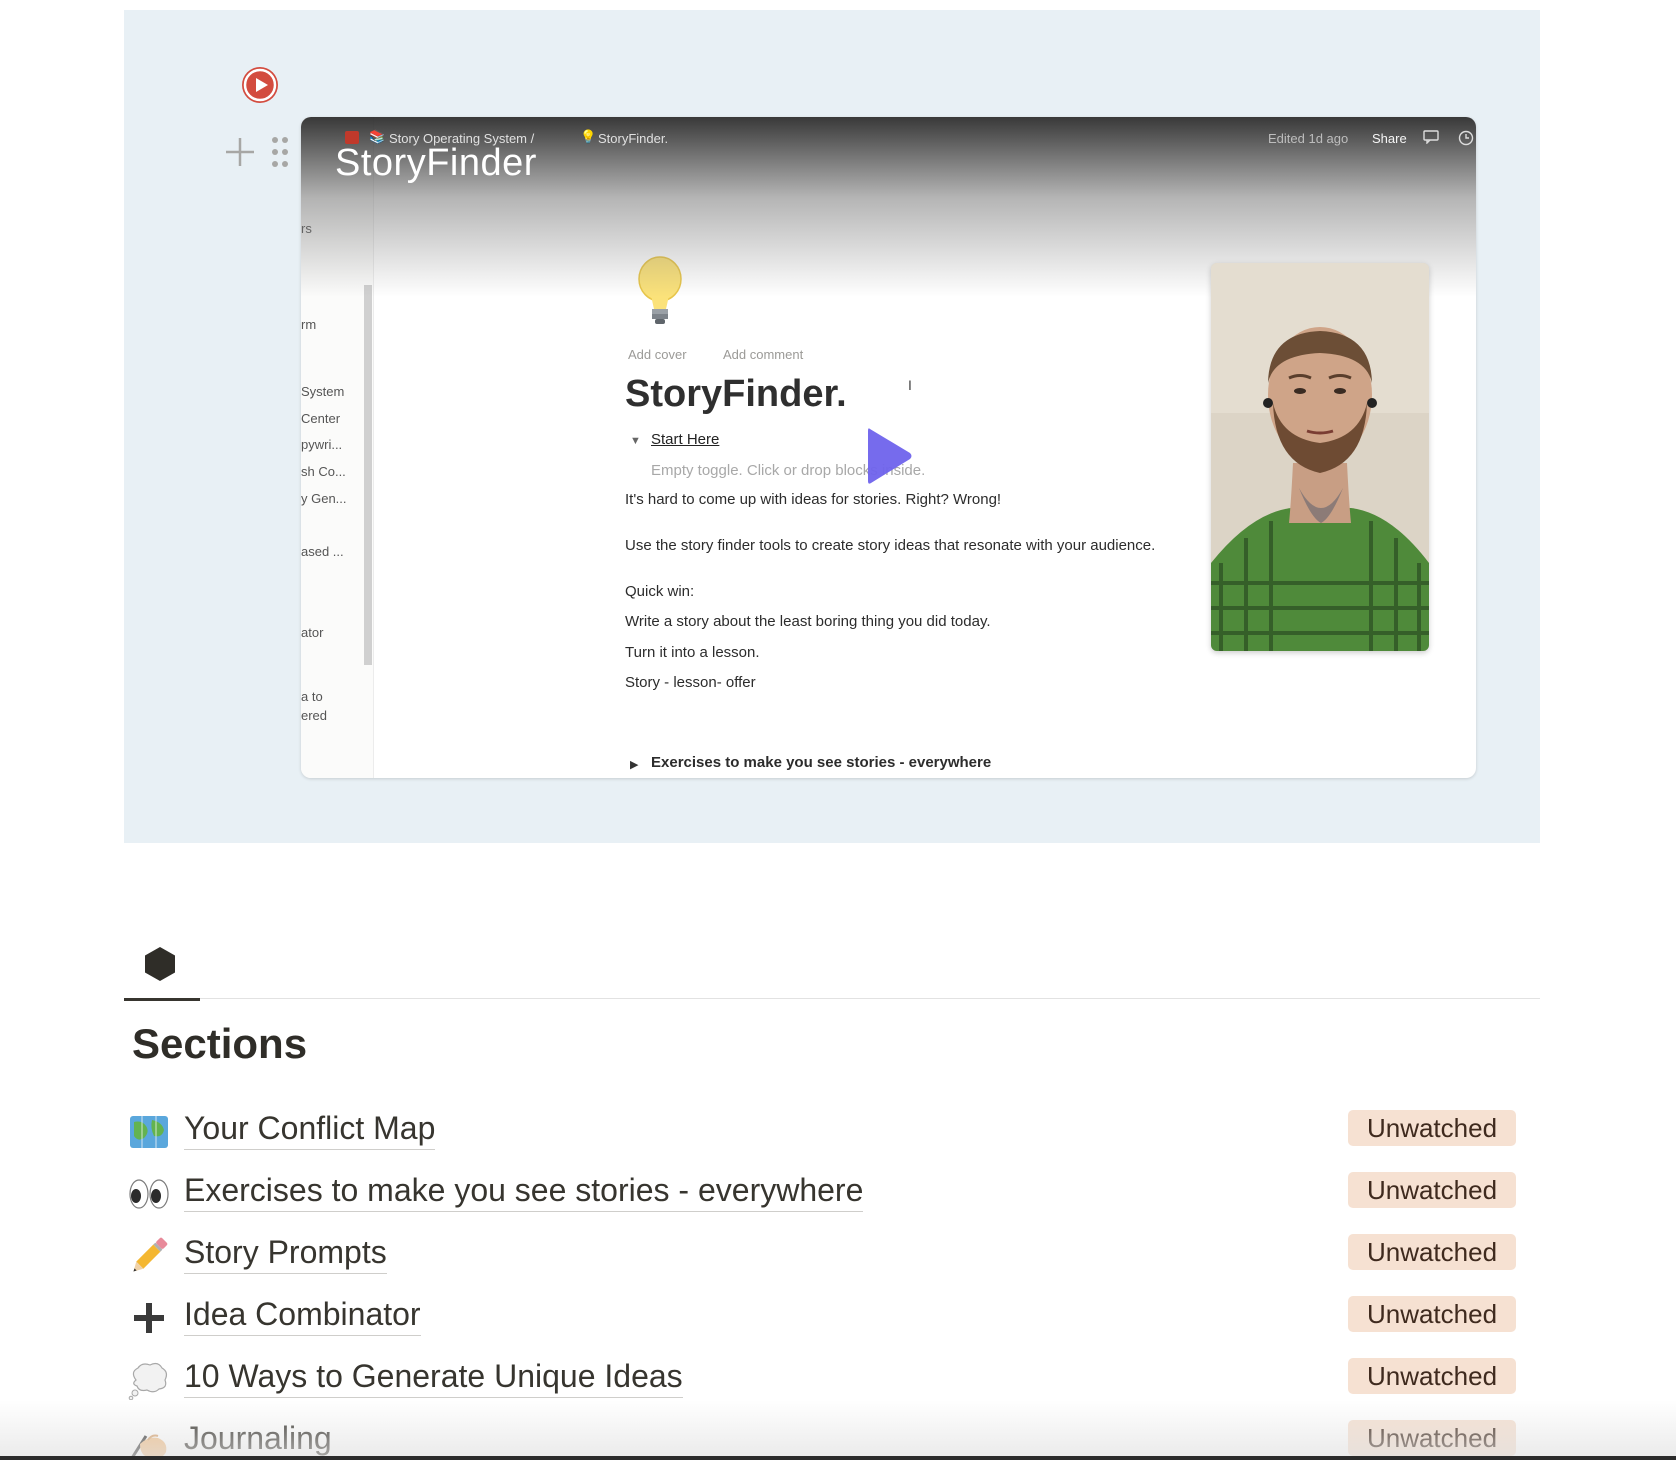 The image size is (1676, 1464). I want to click on sidebar-item: System, so click(323, 391).